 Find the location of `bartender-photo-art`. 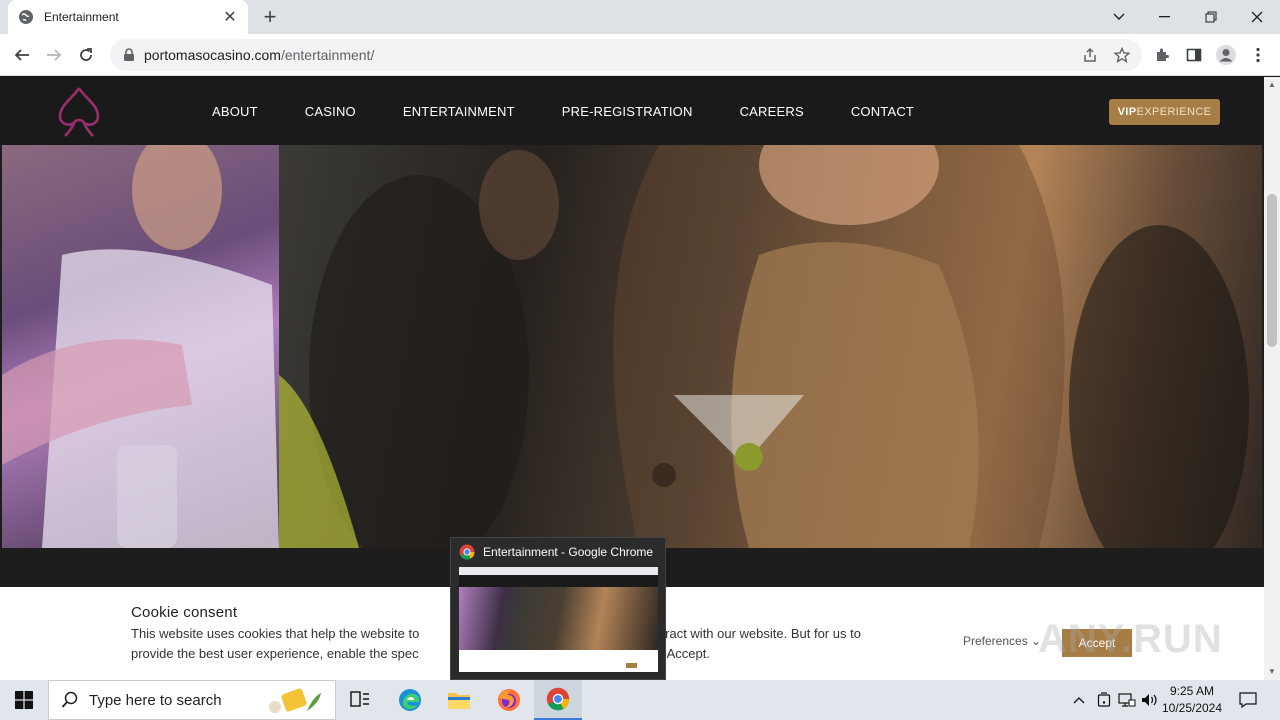

bartender-photo-art is located at coordinates (140, 346).